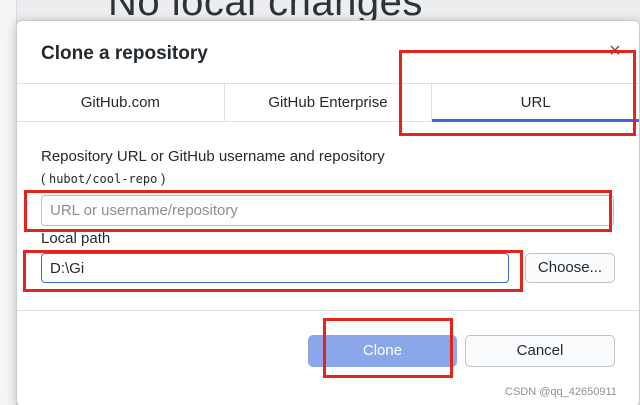 This screenshot has width=640, height=405. What do you see at coordinates (275, 268) in the screenshot?
I see `local-path-input` at bounding box center [275, 268].